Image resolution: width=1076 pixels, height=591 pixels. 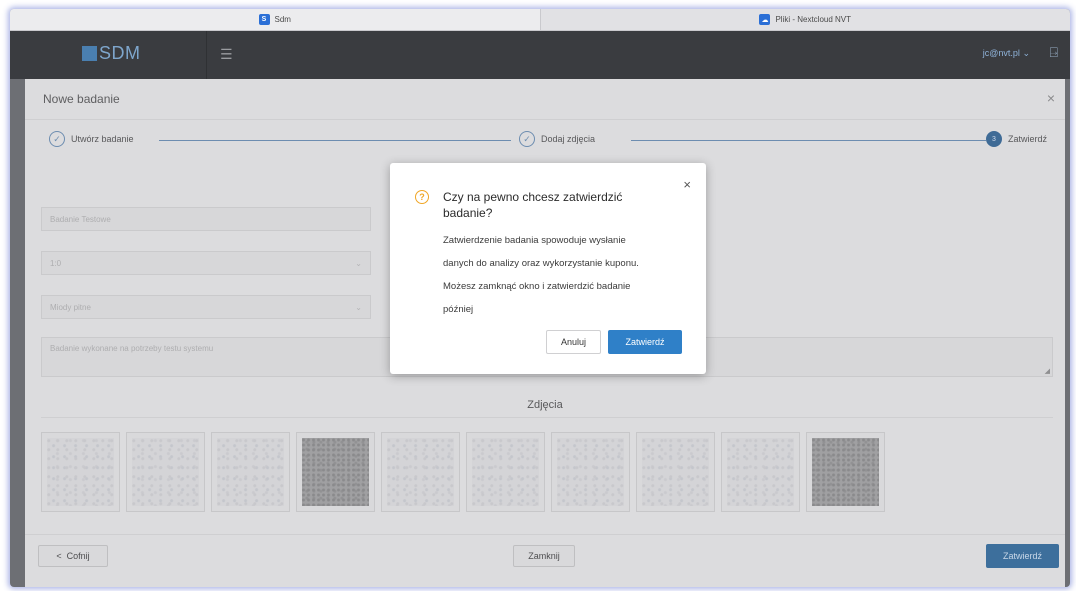 I want to click on step-label: Dodaj zdjęcia, so click(x=568, y=139).